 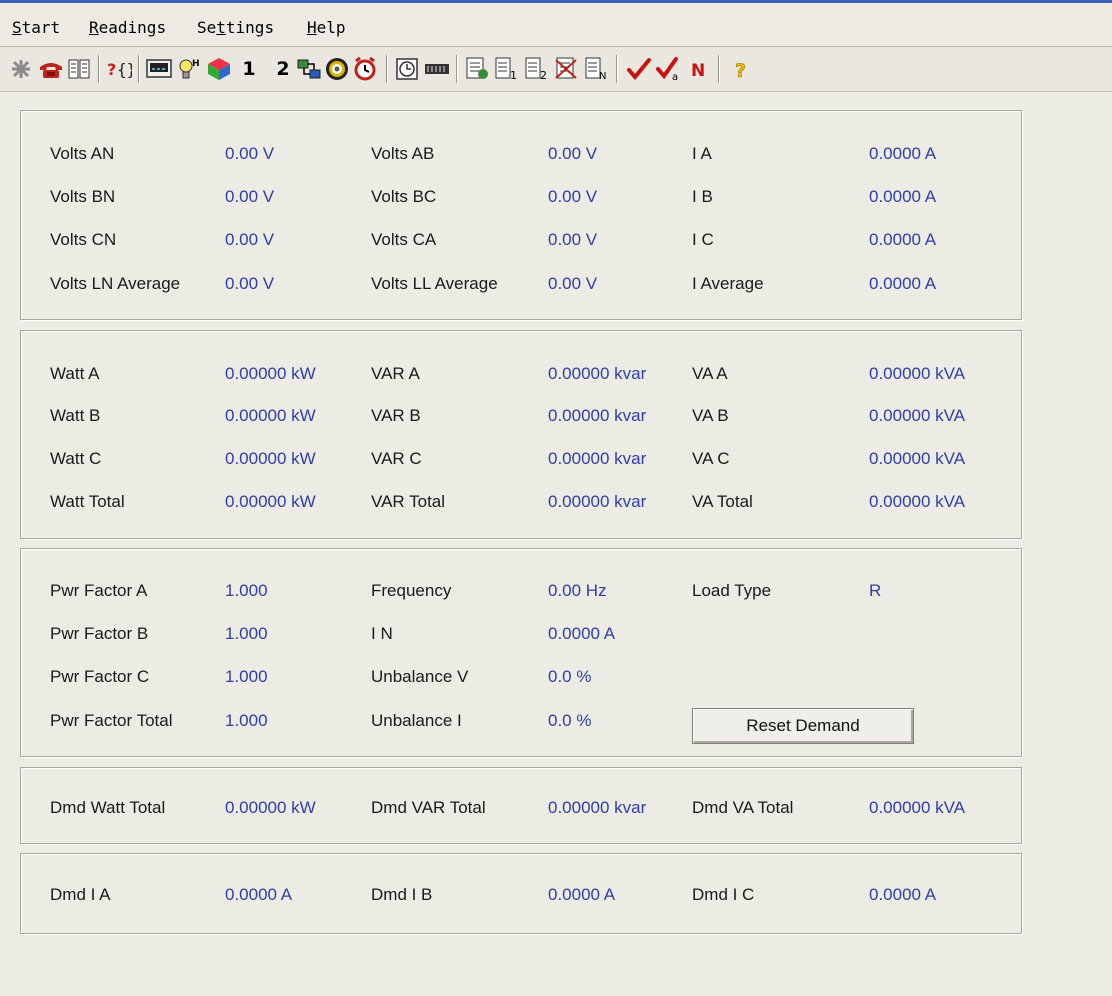 I want to click on value-i-average: 0.0000 A, so click(x=903, y=283).